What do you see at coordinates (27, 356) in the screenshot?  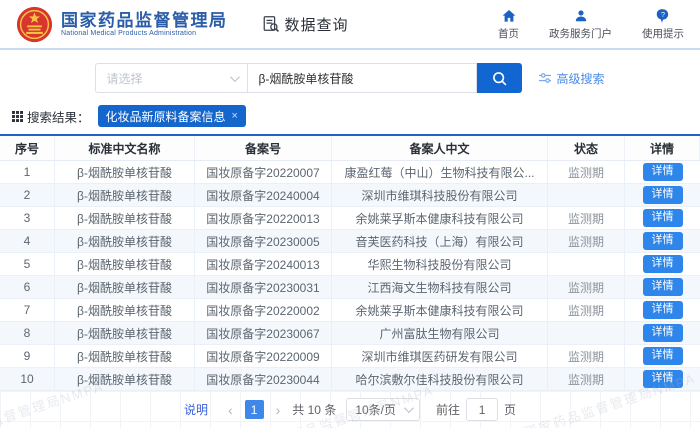 I see `cell-no: 9` at bounding box center [27, 356].